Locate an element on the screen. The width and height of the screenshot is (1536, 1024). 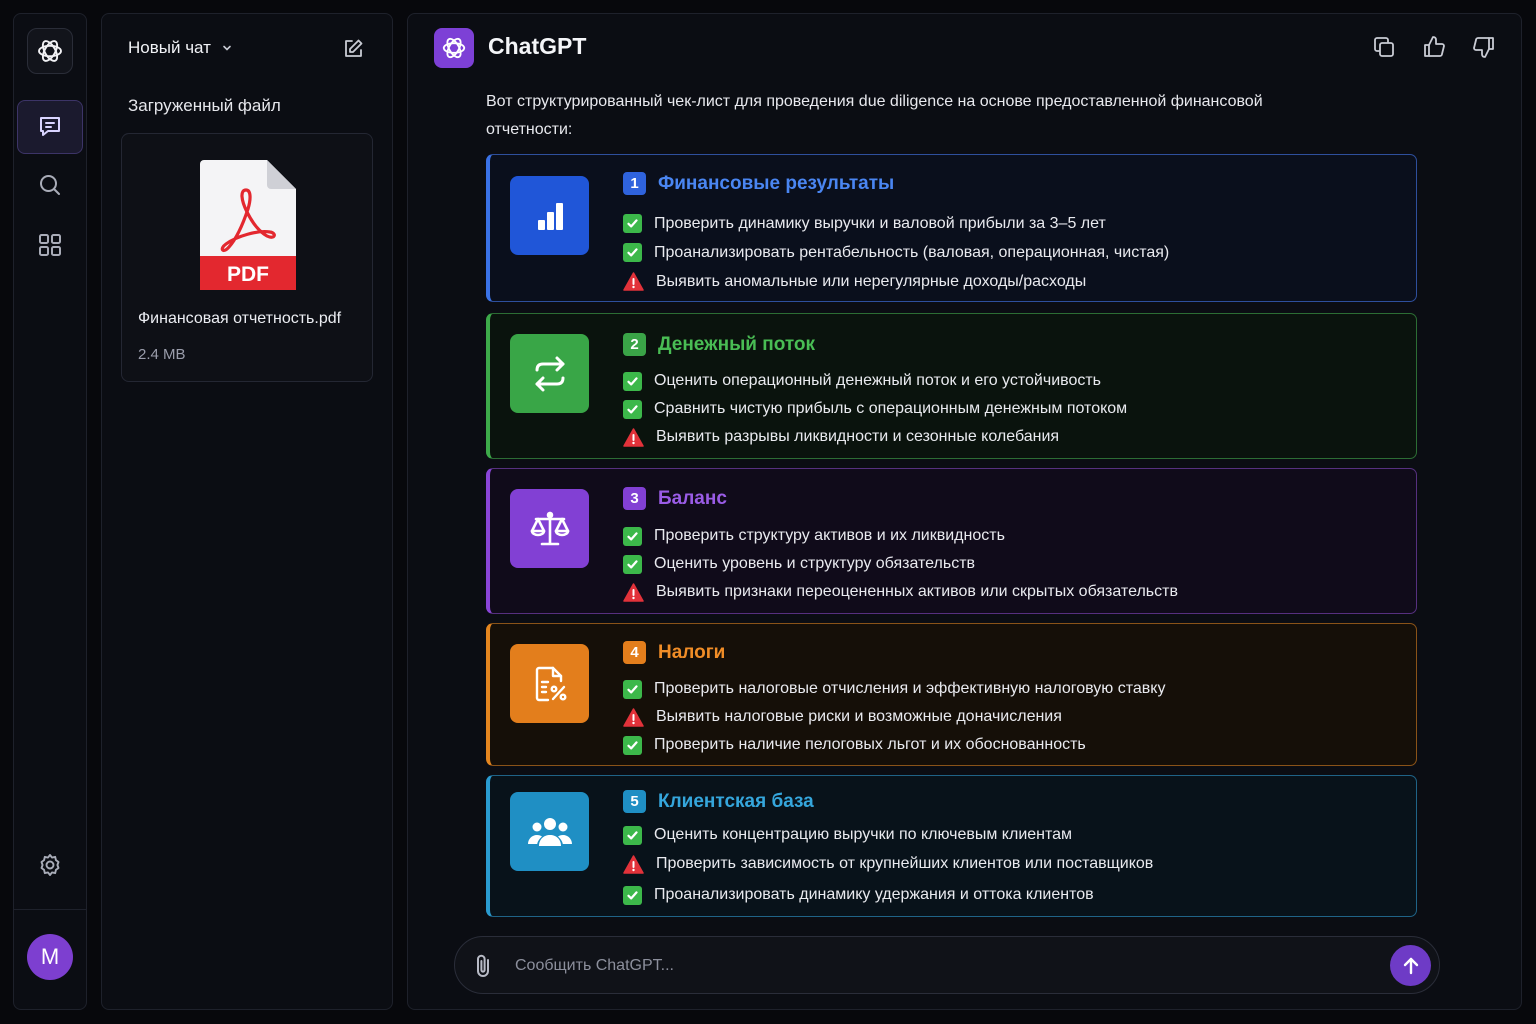
uploaded-file-card: PDF Финансовая отчетность.pdf 2.4 MB is located at coordinates (247, 257).